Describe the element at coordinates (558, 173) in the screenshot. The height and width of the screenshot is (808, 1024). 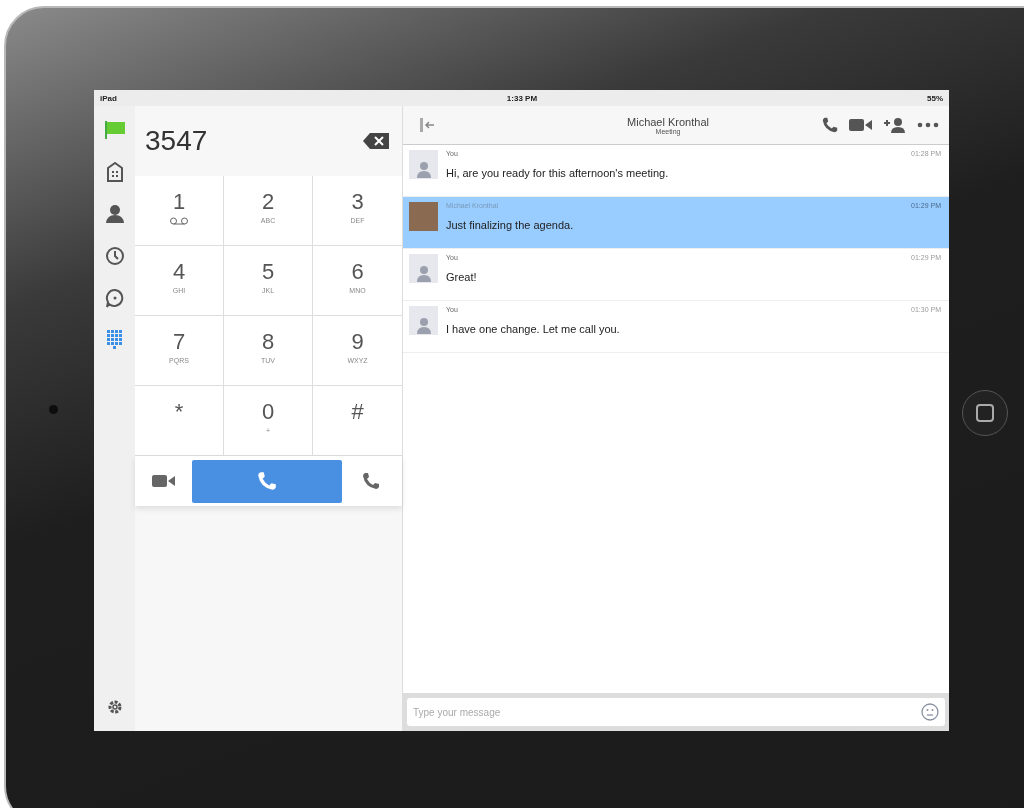
I see `message-text: Hi, are you ready for this afternoon's meeting.` at that location.